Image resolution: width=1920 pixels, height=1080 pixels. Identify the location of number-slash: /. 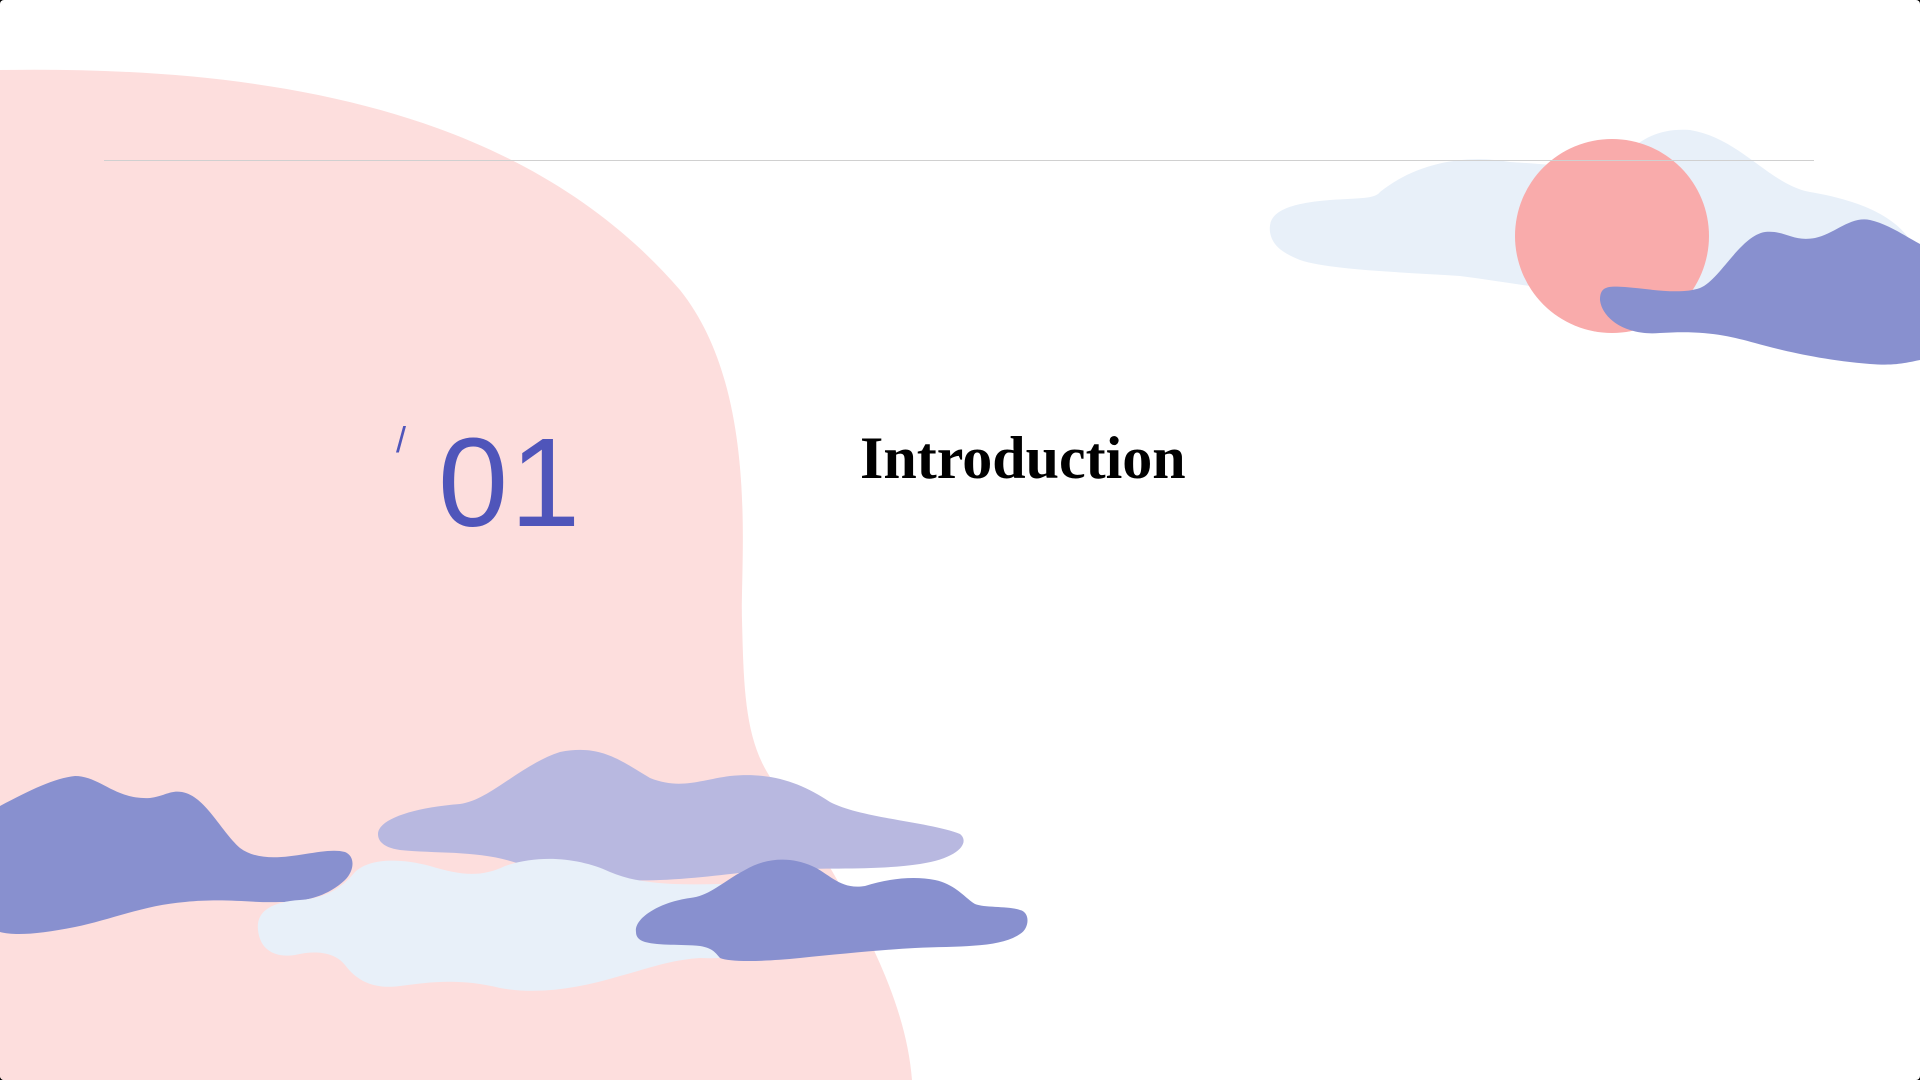
(401, 439).